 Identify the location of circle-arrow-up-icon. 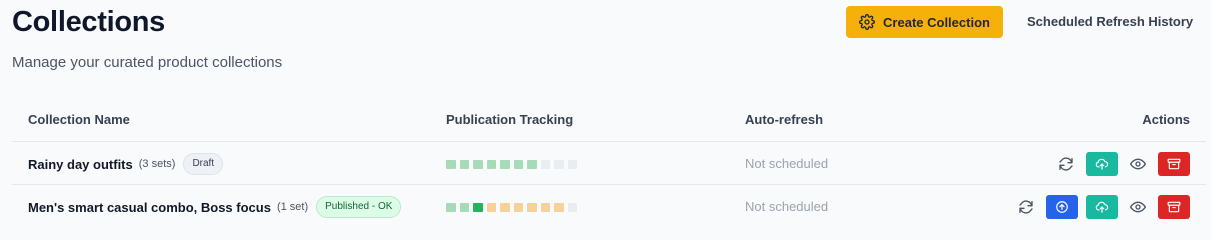
(1062, 207).